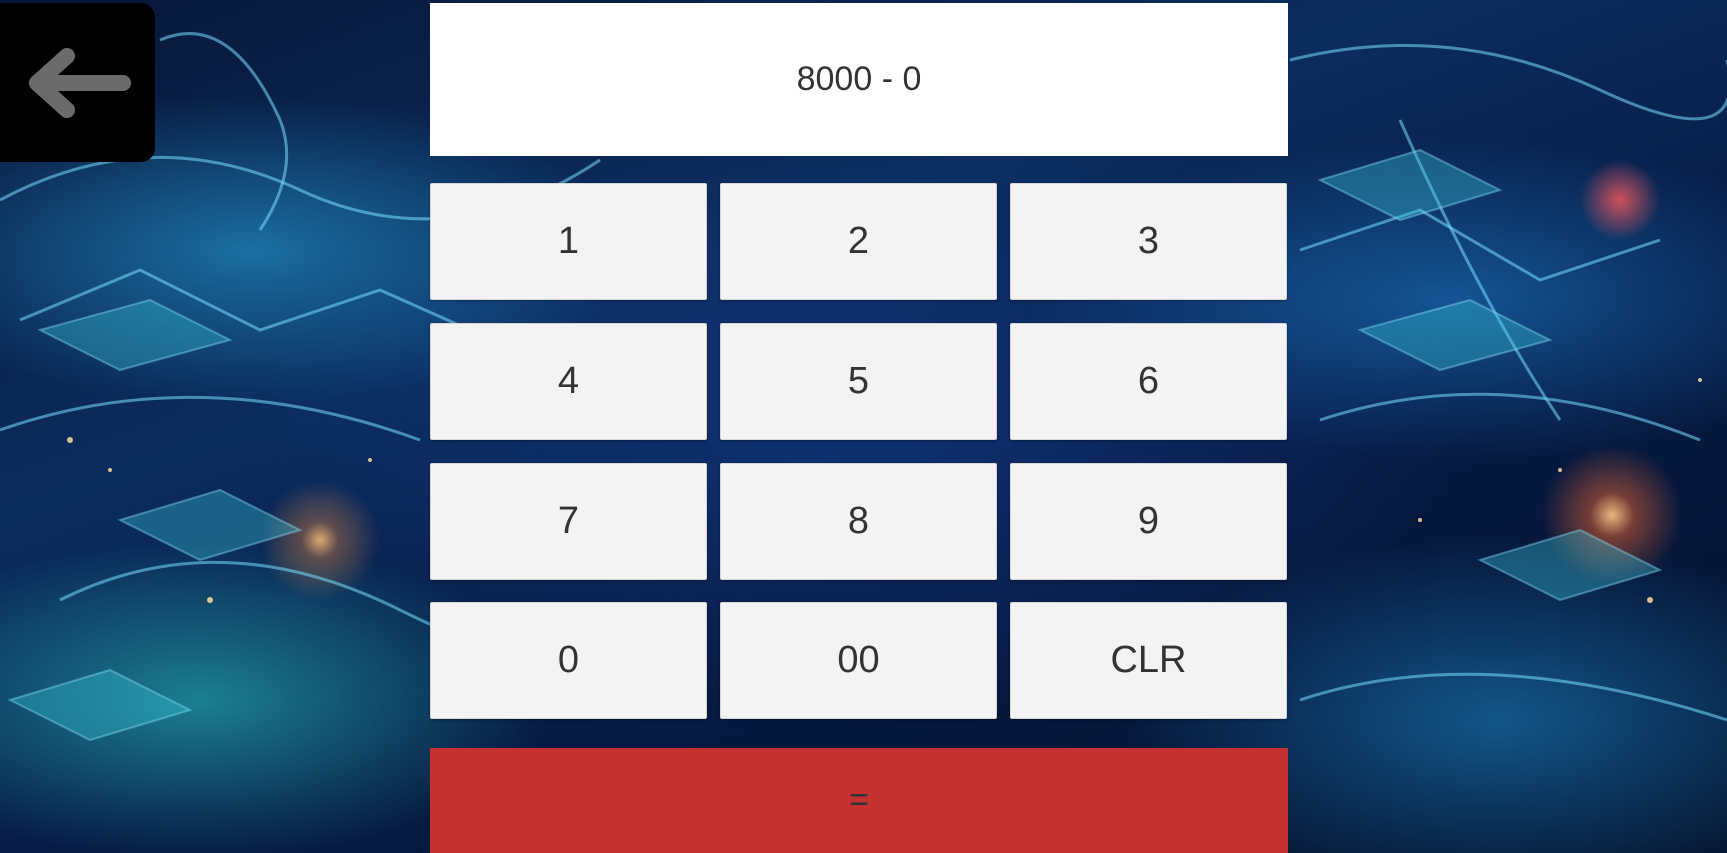  I want to click on key-5: 5, so click(858, 381).